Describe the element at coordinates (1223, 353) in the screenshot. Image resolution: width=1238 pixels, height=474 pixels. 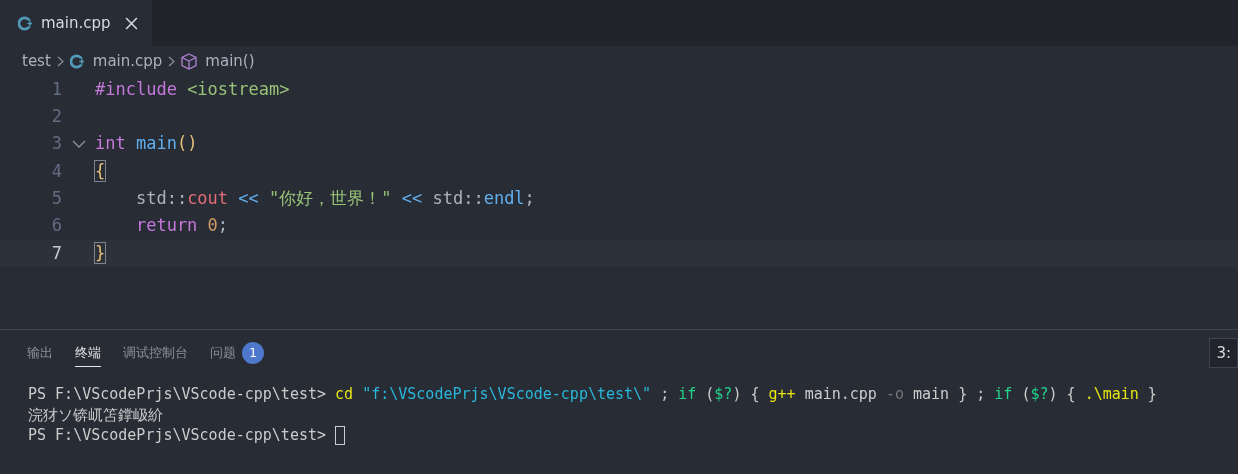
I see `terminal-selector: 3:` at that location.